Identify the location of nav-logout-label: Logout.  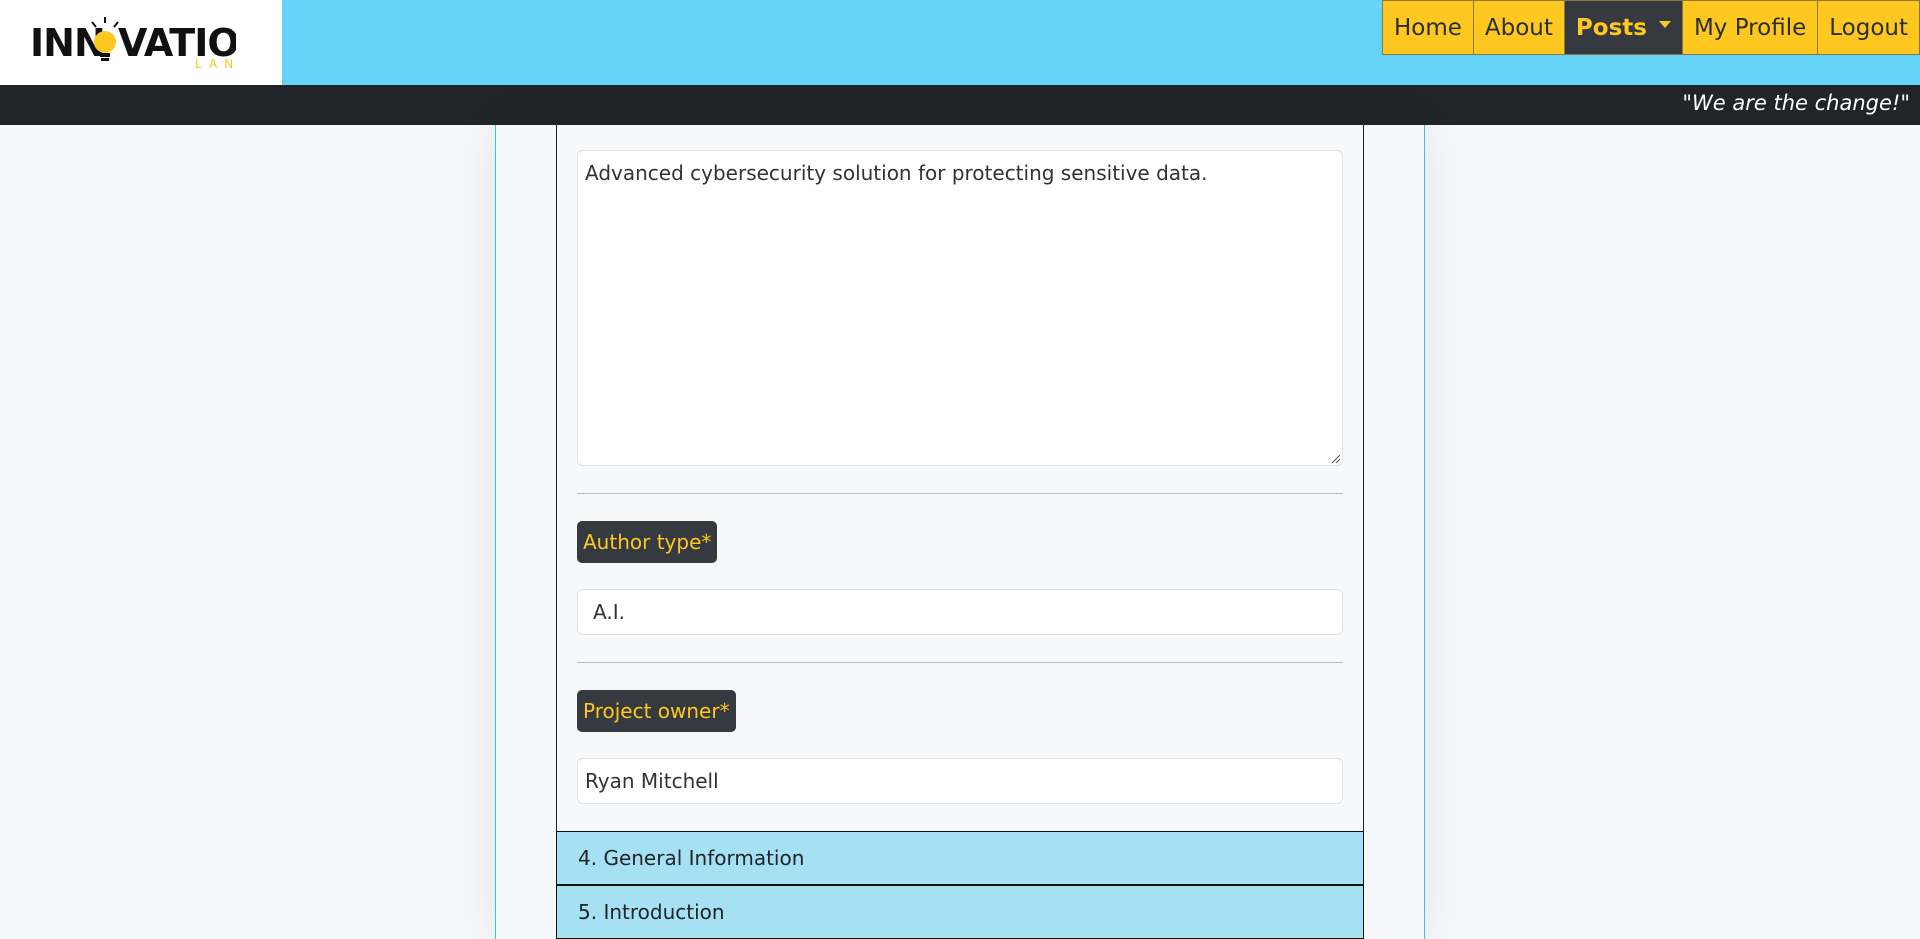
(1868, 27).